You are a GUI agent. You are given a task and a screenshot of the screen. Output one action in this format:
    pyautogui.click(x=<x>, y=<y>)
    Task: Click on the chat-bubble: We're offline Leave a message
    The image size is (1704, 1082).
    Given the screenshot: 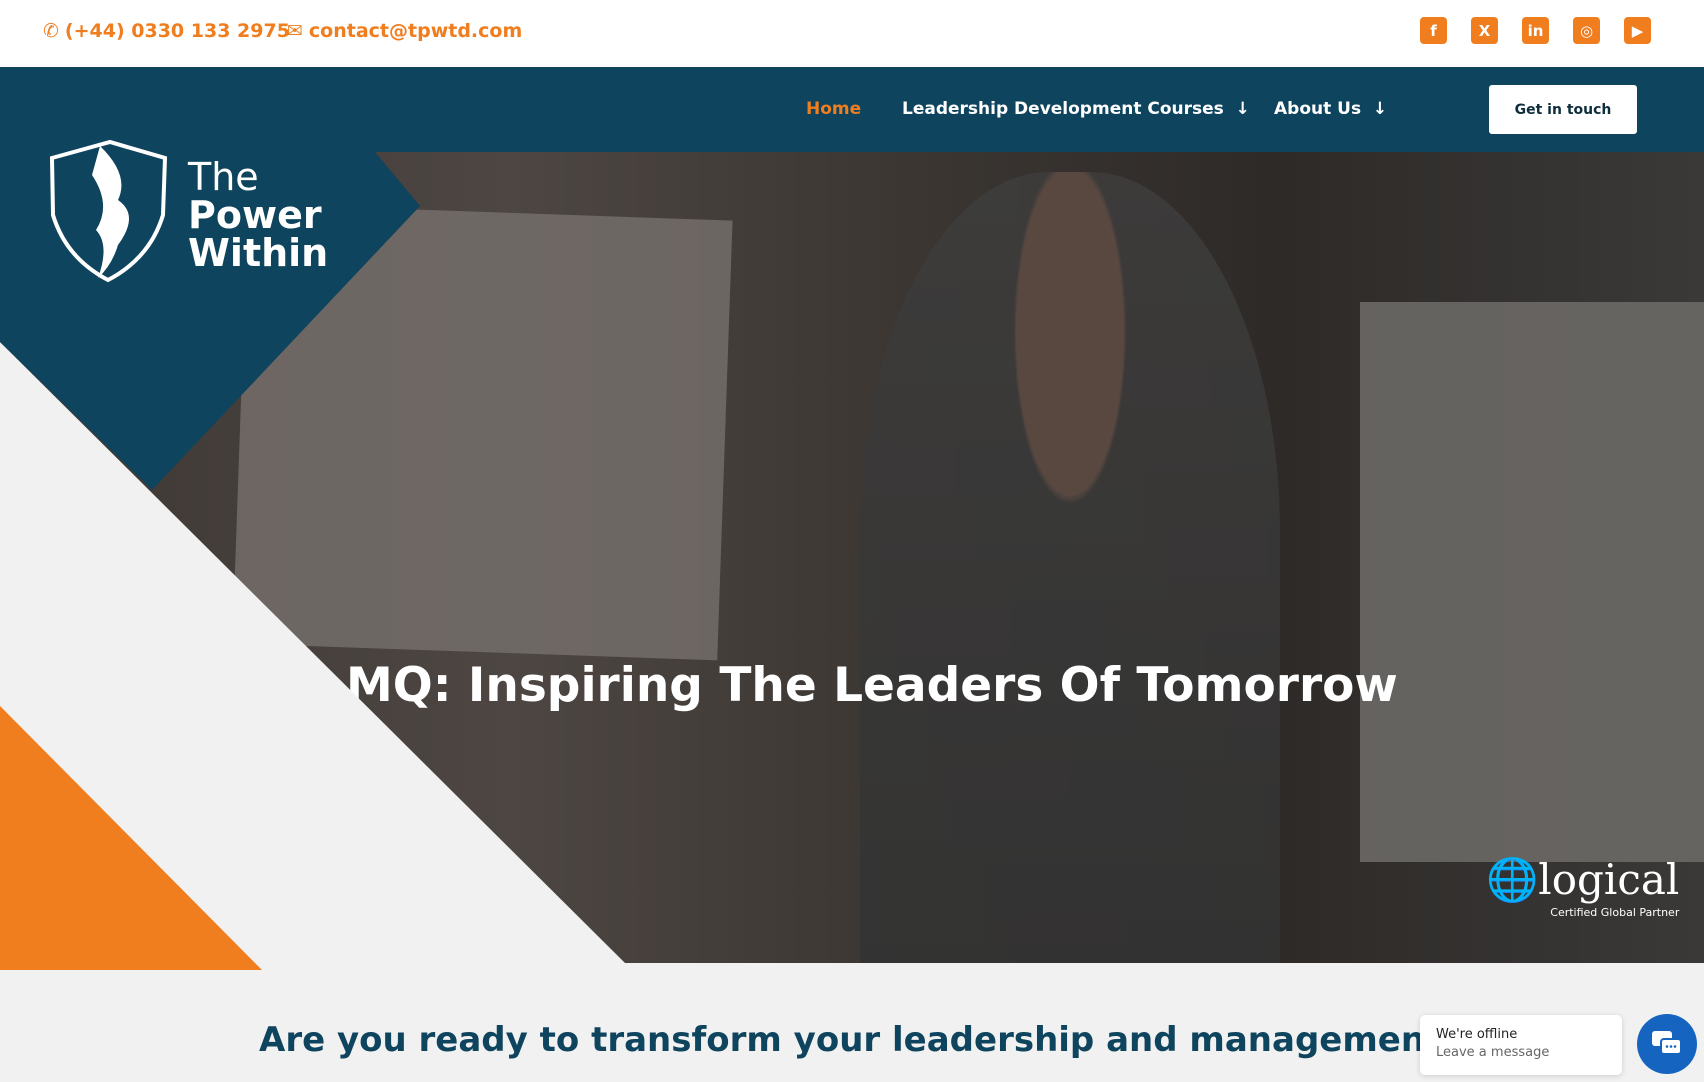 What is the action you would take?
    pyautogui.click(x=1521, y=1045)
    